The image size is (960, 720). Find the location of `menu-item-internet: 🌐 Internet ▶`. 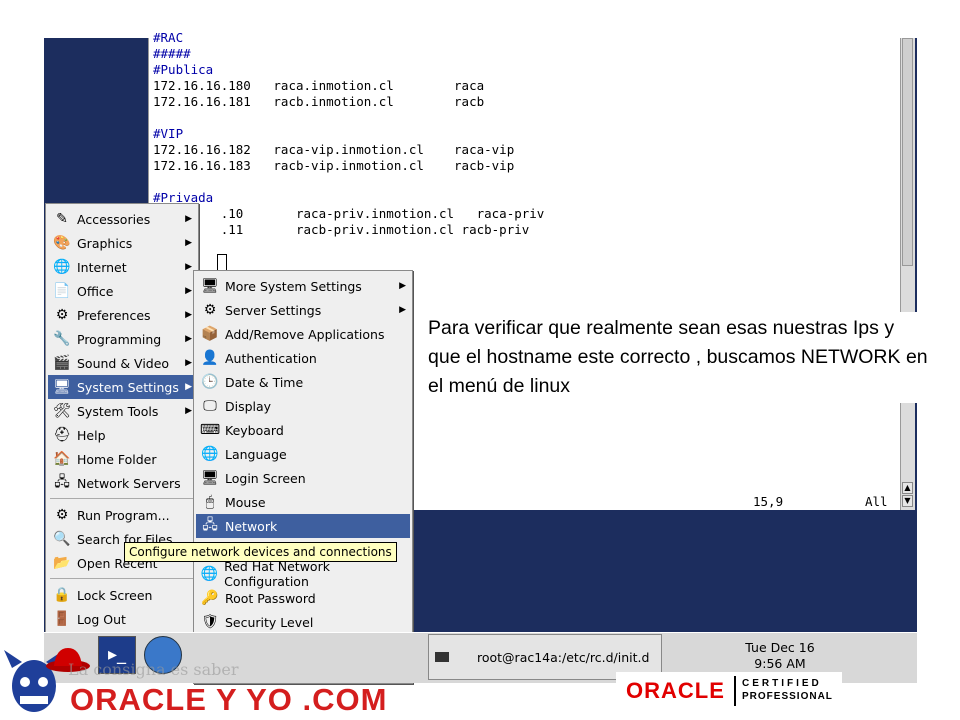

menu-item-internet: 🌐 Internet ▶ is located at coordinates (122, 267).